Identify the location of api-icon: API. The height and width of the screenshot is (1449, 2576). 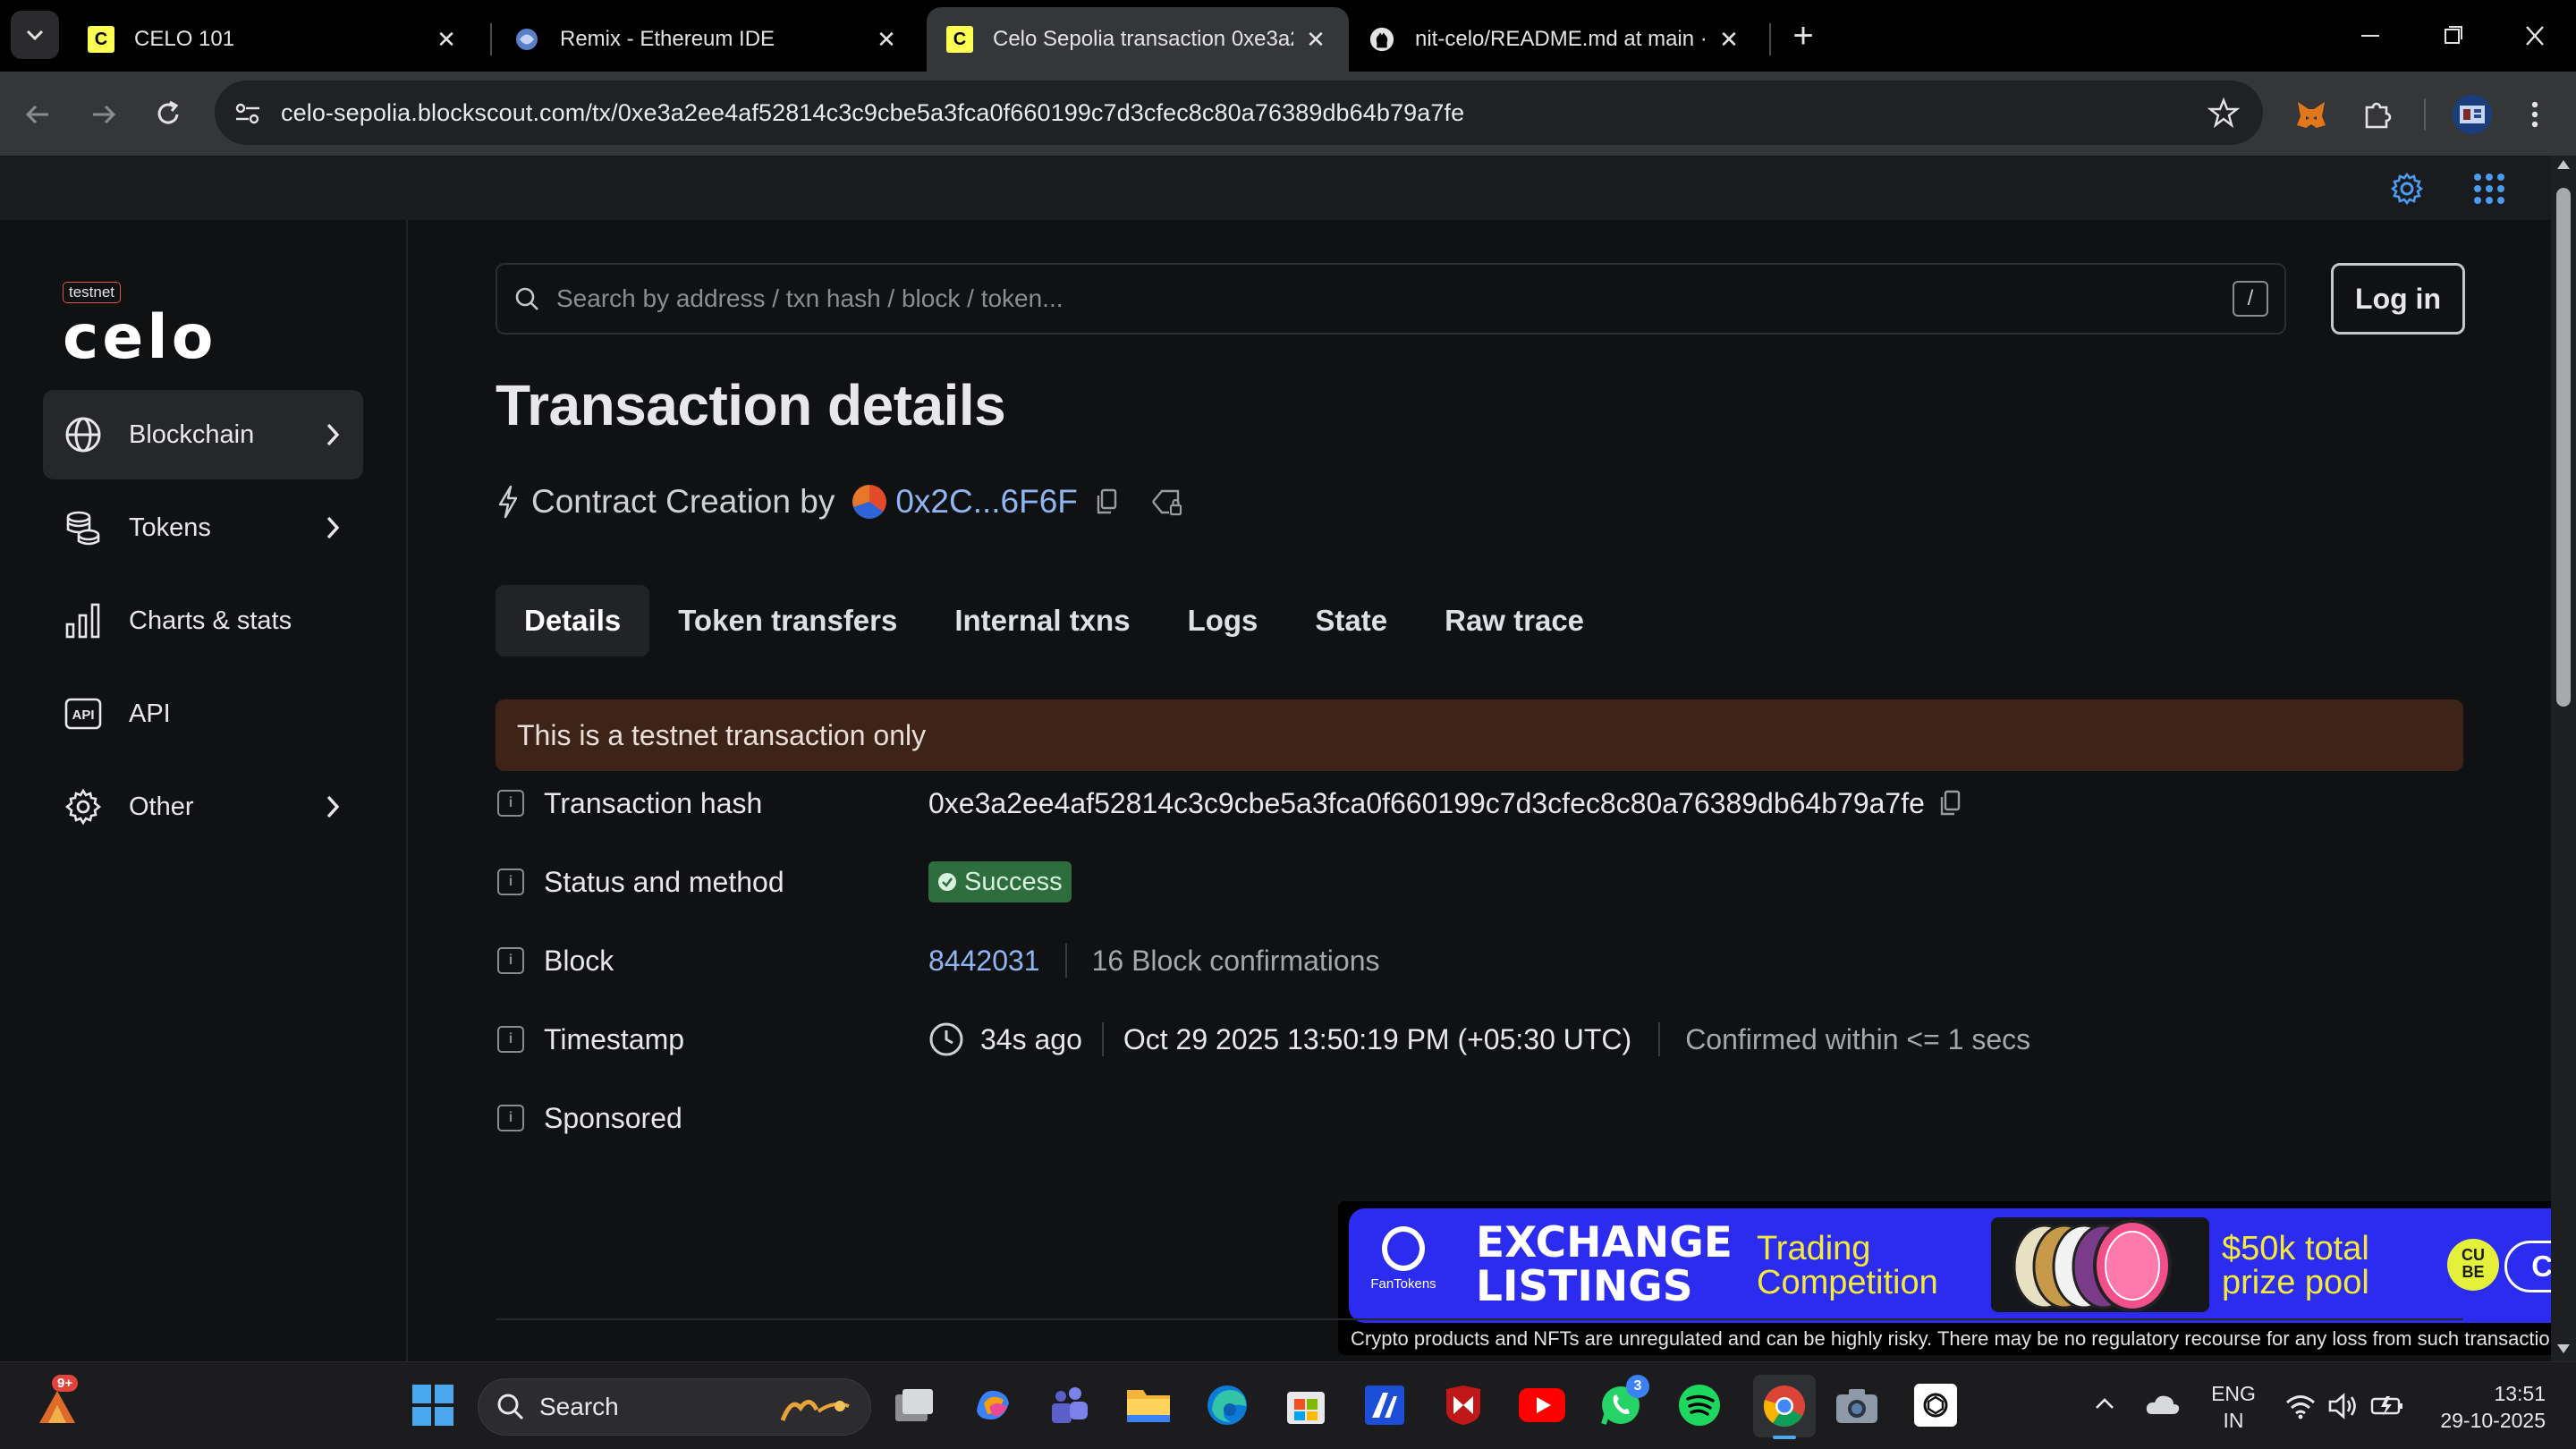
(83, 713).